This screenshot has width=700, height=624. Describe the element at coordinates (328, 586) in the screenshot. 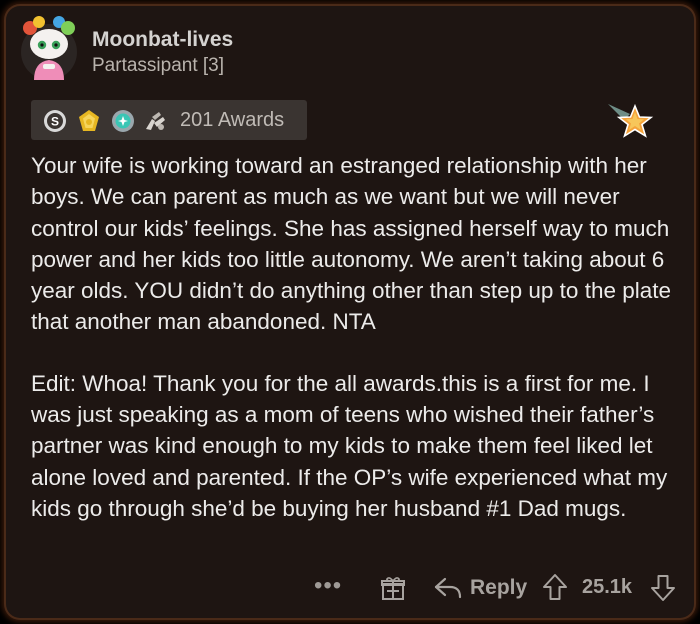

I see `more-options-button: •••` at that location.